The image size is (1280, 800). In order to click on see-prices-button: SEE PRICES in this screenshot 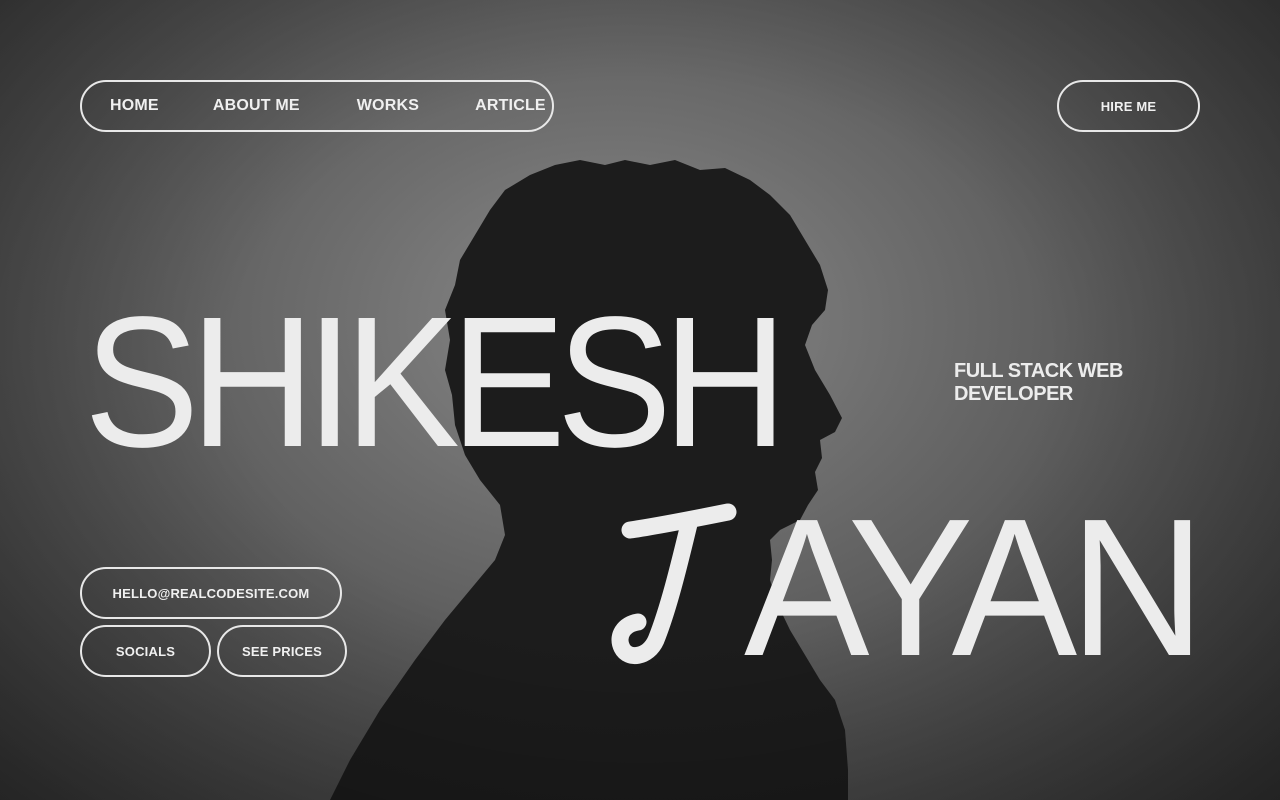, I will do `click(282, 651)`.